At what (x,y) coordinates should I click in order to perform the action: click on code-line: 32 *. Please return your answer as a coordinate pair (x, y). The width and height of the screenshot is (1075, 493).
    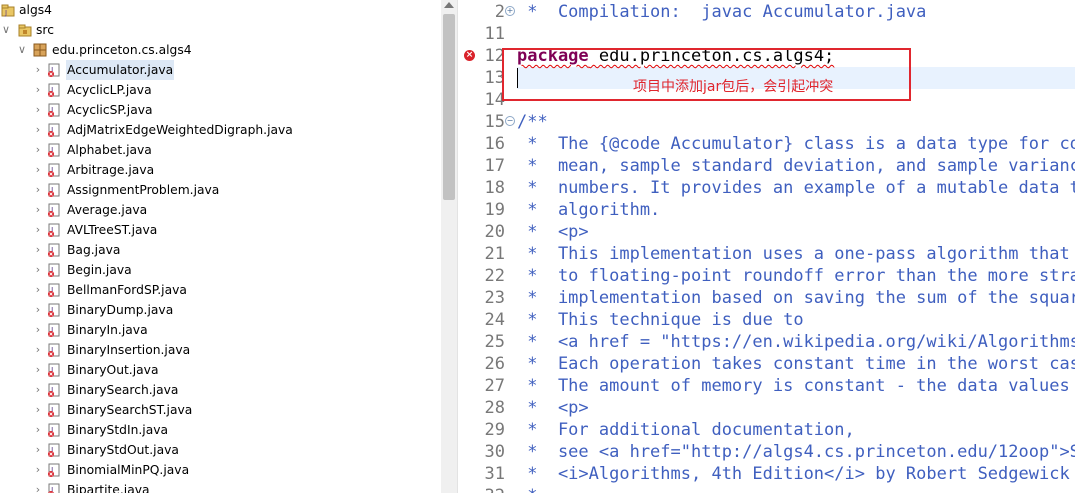
    Looking at the image, I should click on (769, 489).